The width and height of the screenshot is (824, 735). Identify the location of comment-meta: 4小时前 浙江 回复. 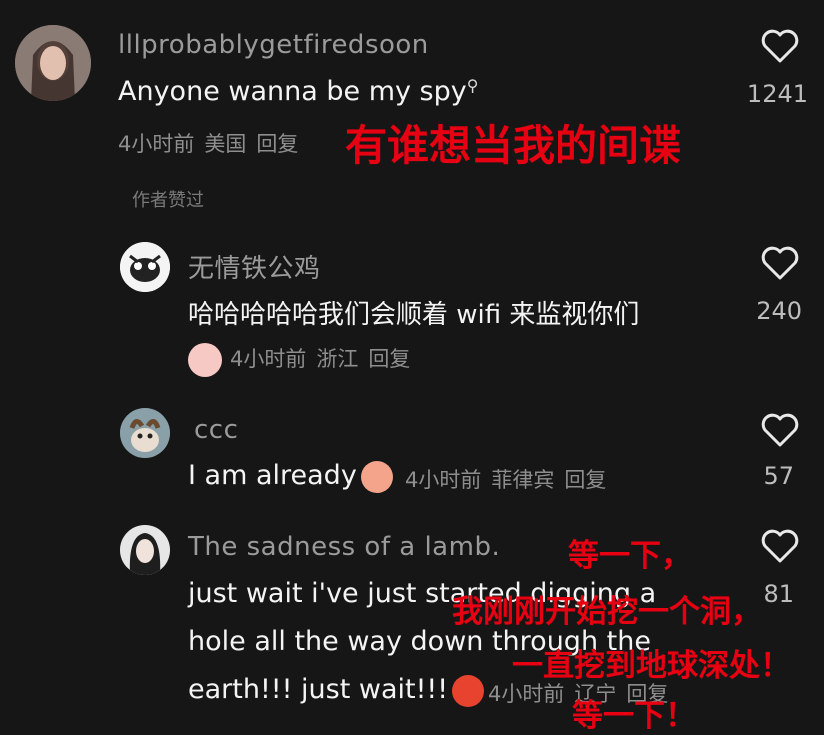
(304, 360).